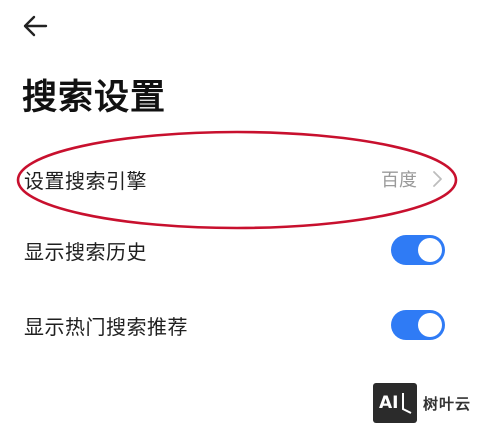  What do you see at coordinates (94, 98) in the screenshot?
I see `page-title: 搜索设置` at bounding box center [94, 98].